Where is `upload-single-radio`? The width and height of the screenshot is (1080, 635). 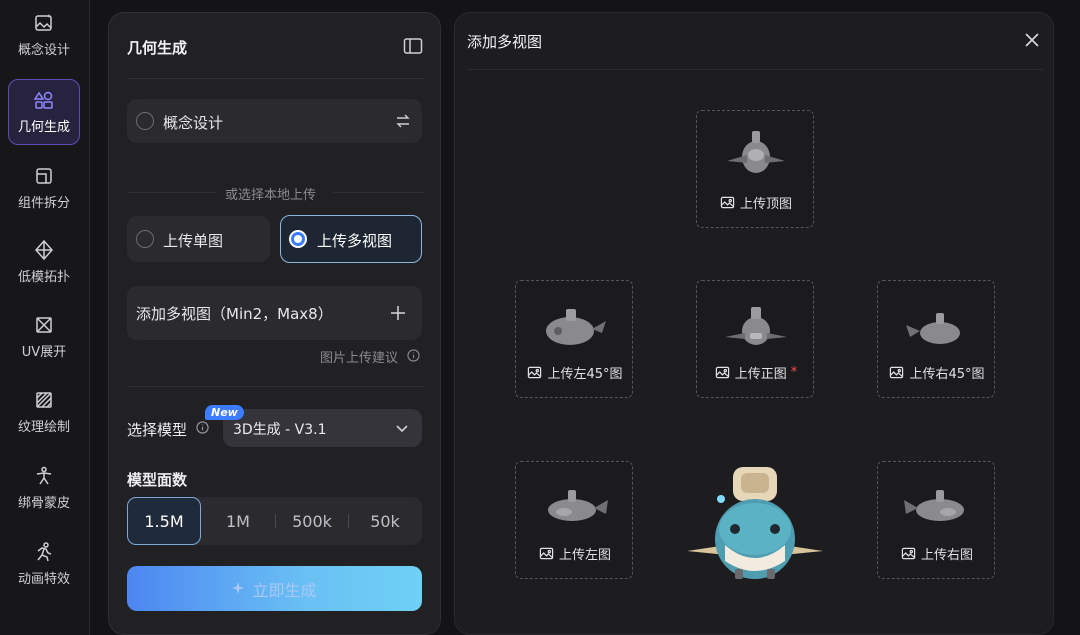 upload-single-radio is located at coordinates (145, 239).